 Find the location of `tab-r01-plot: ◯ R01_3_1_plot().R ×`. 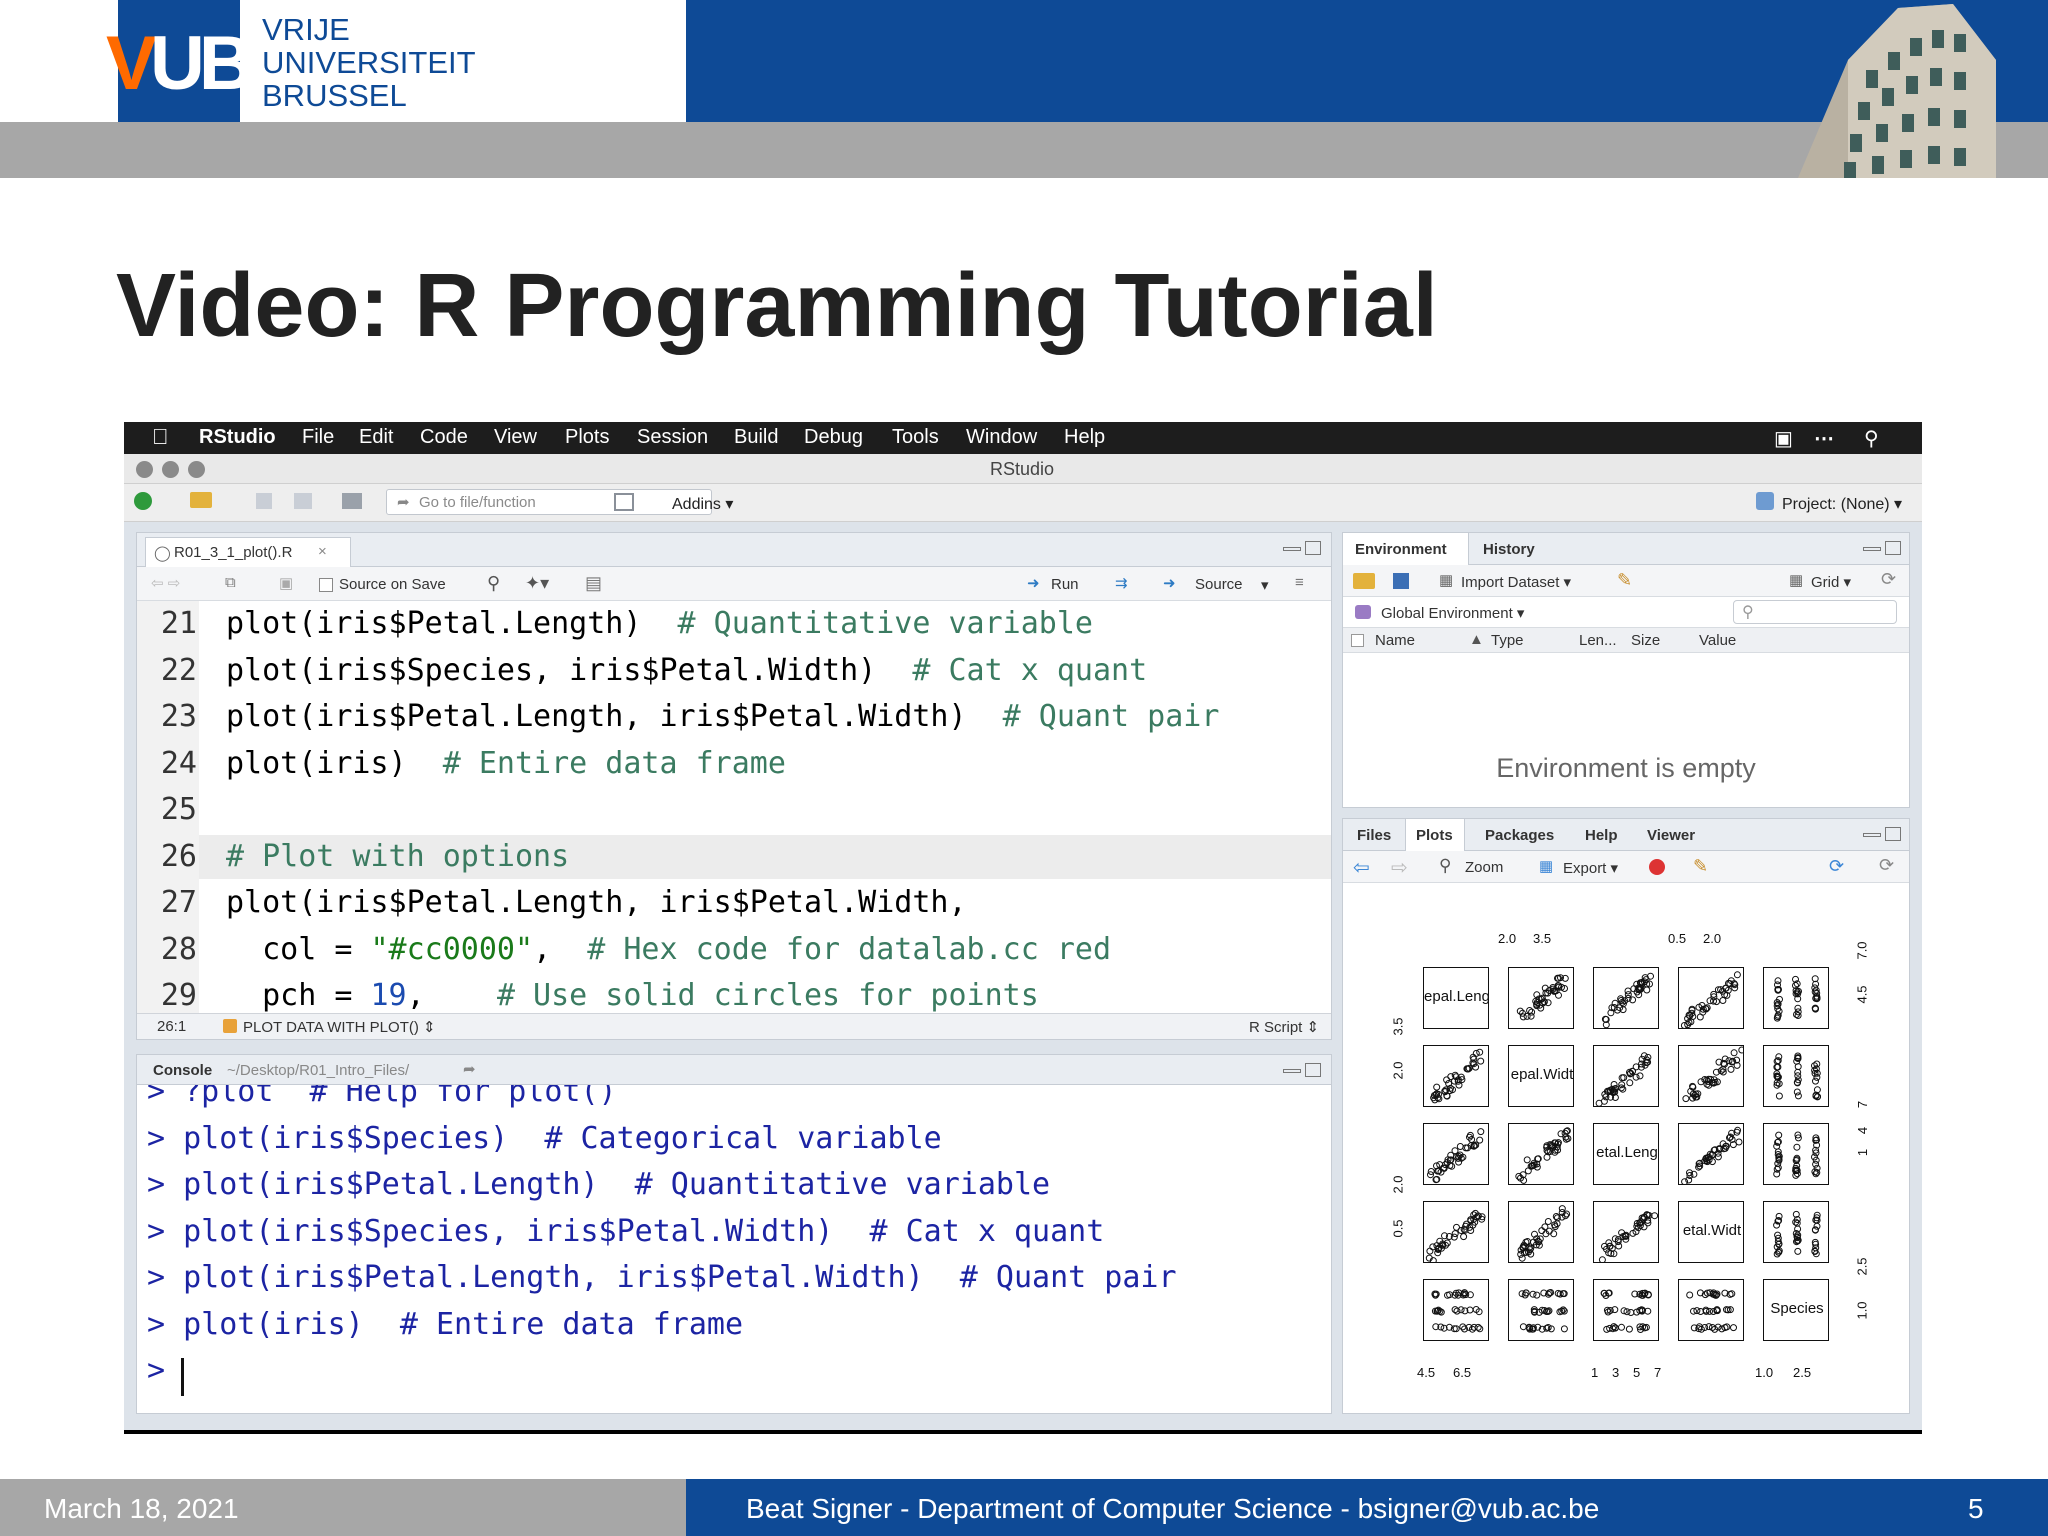

tab-r01-plot: ◯ R01_3_1_plot().R × is located at coordinates (248, 552).